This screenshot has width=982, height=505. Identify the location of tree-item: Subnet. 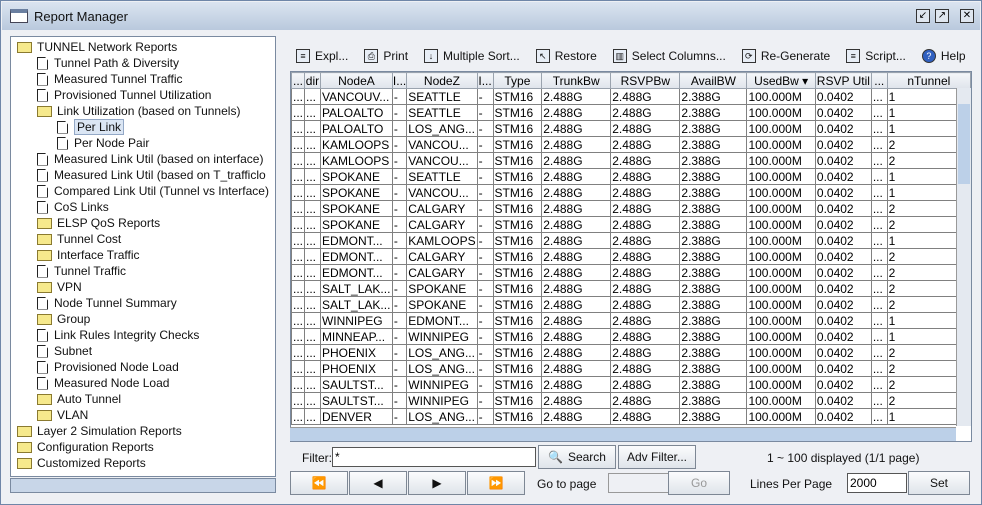
(64, 351).